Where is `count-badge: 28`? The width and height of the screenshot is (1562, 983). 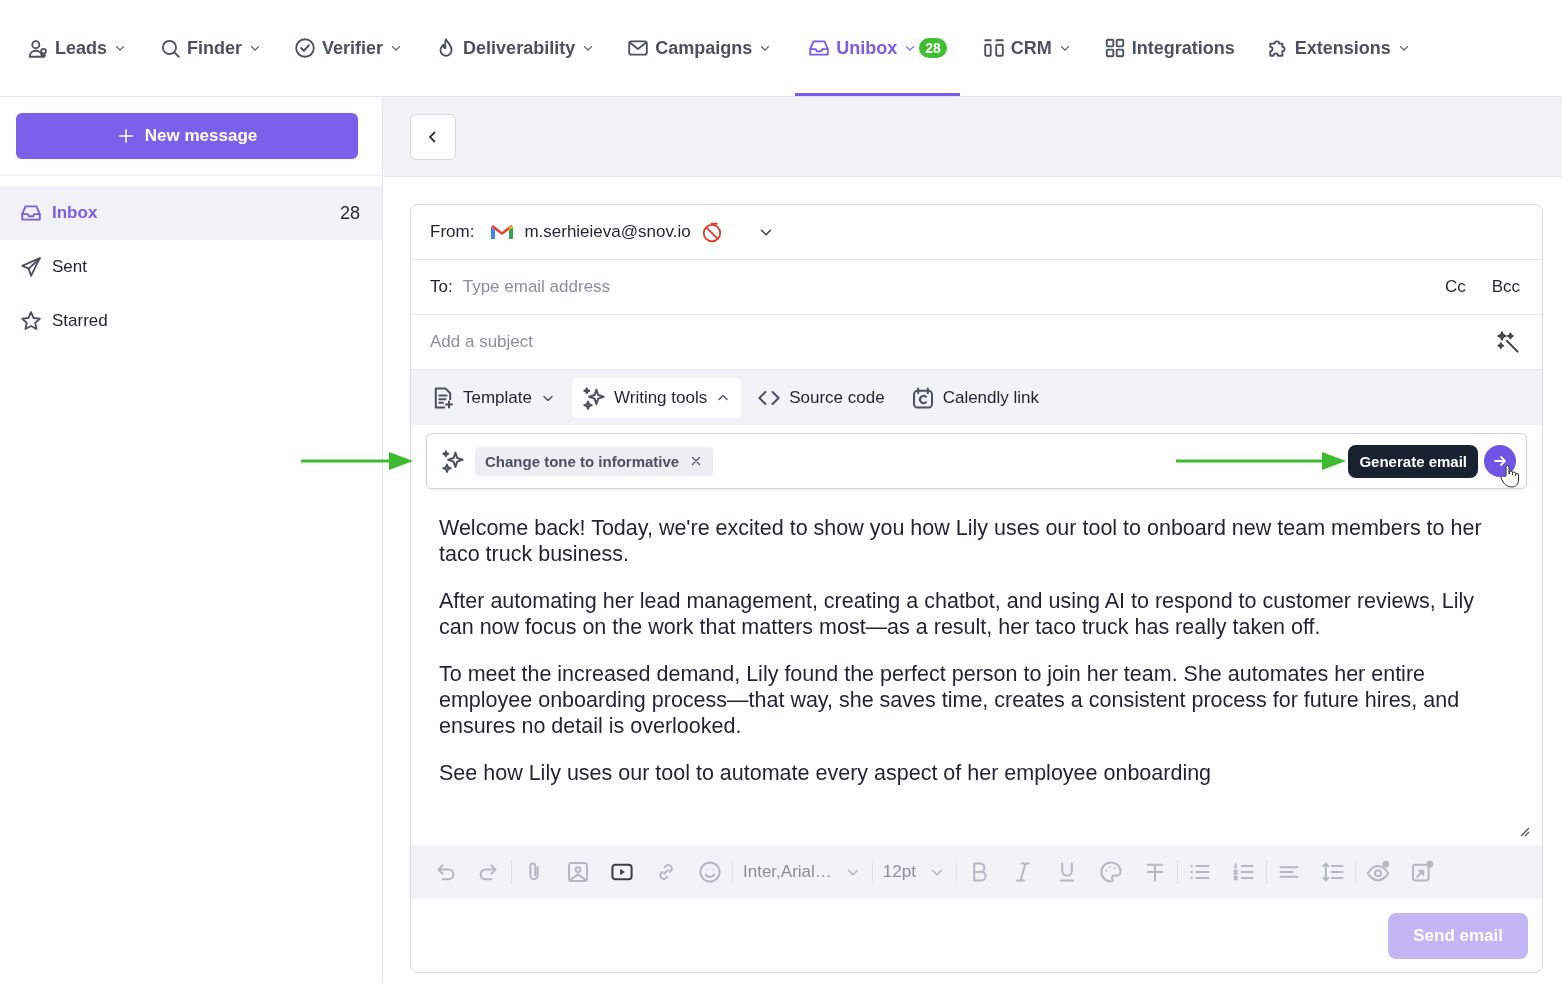
count-badge: 28 is located at coordinates (933, 48).